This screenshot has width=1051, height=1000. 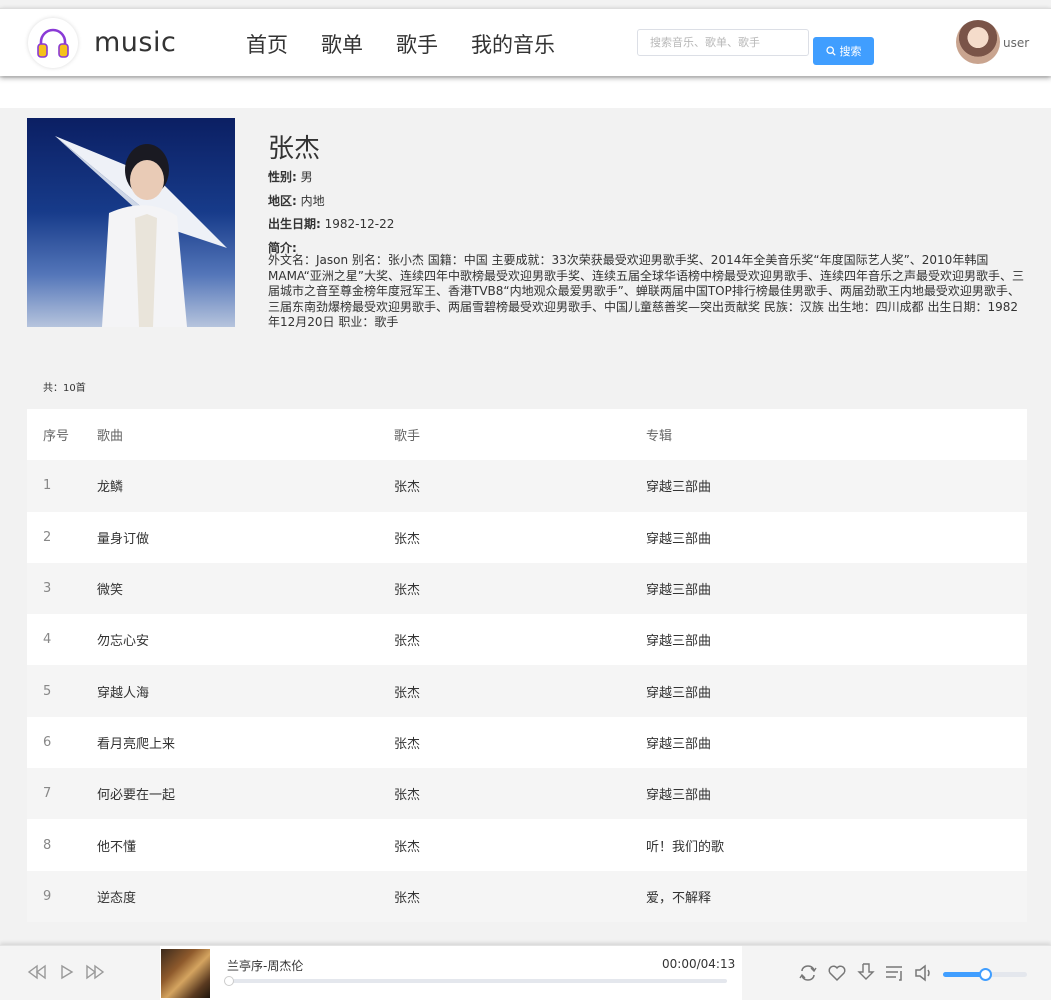 What do you see at coordinates (136, 742) in the screenshot?
I see `song-title: 看月亮爬上来` at bounding box center [136, 742].